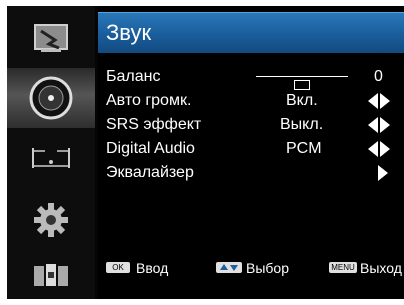 The image size is (404, 305). What do you see at coordinates (302, 100) in the screenshot?
I see `auto-volume-value: Вкл.` at bounding box center [302, 100].